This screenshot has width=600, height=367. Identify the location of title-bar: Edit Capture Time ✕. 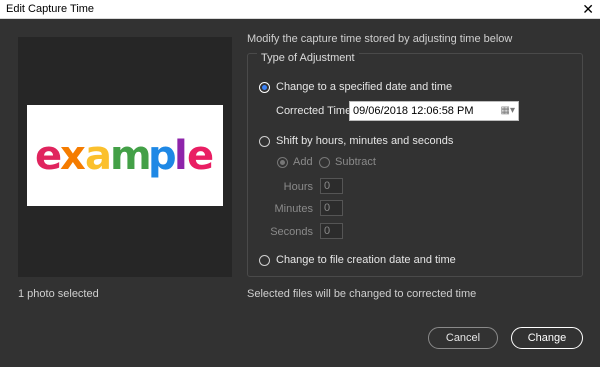
(300, 9).